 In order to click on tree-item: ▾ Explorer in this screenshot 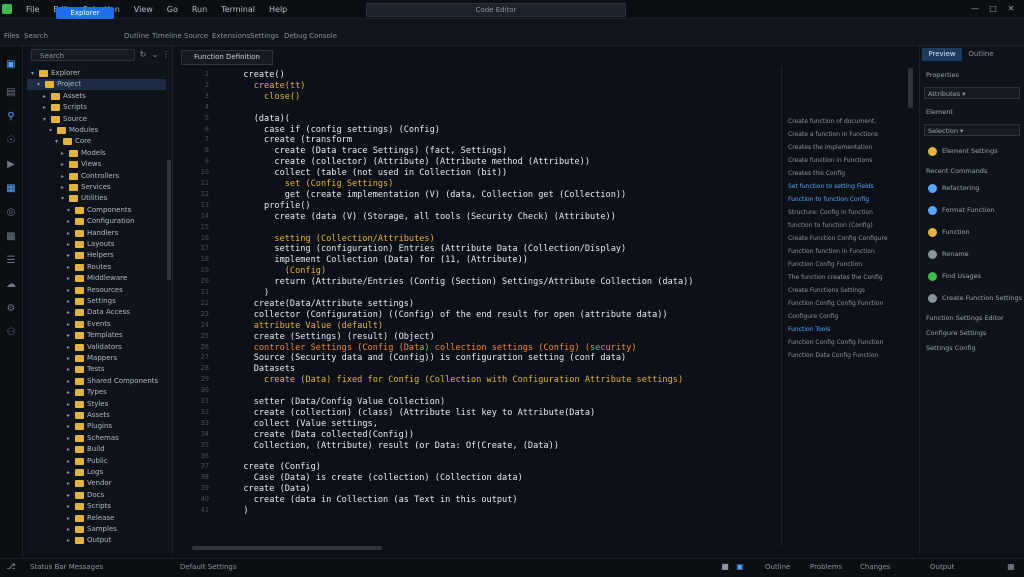, I will do `click(96, 73)`.